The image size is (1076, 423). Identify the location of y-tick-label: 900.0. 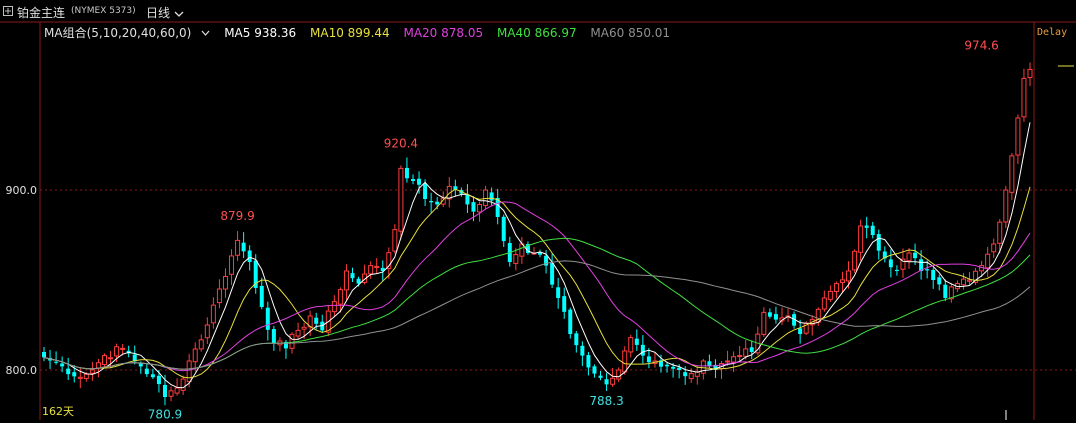
(22, 190).